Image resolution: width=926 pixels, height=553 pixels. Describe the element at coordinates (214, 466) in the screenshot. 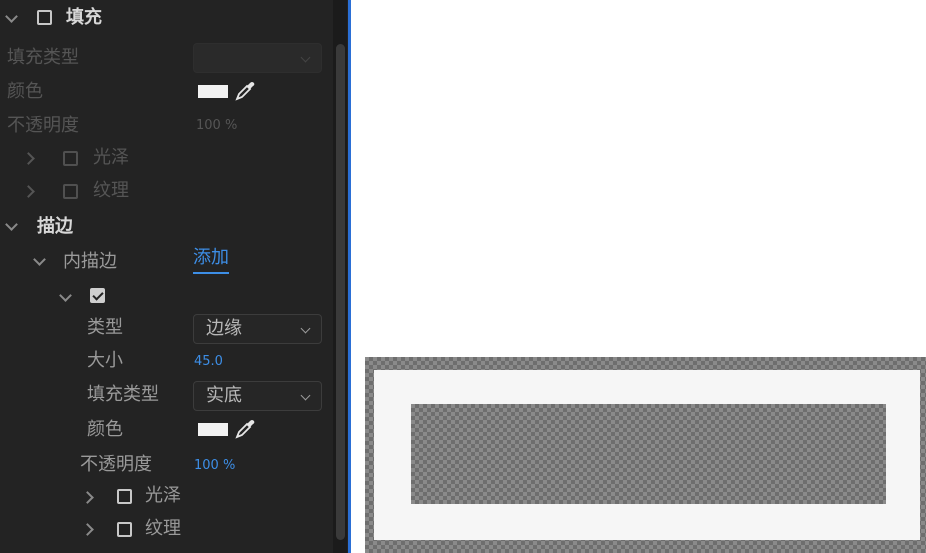

I see `stroke-opacity-value: 100 %` at that location.